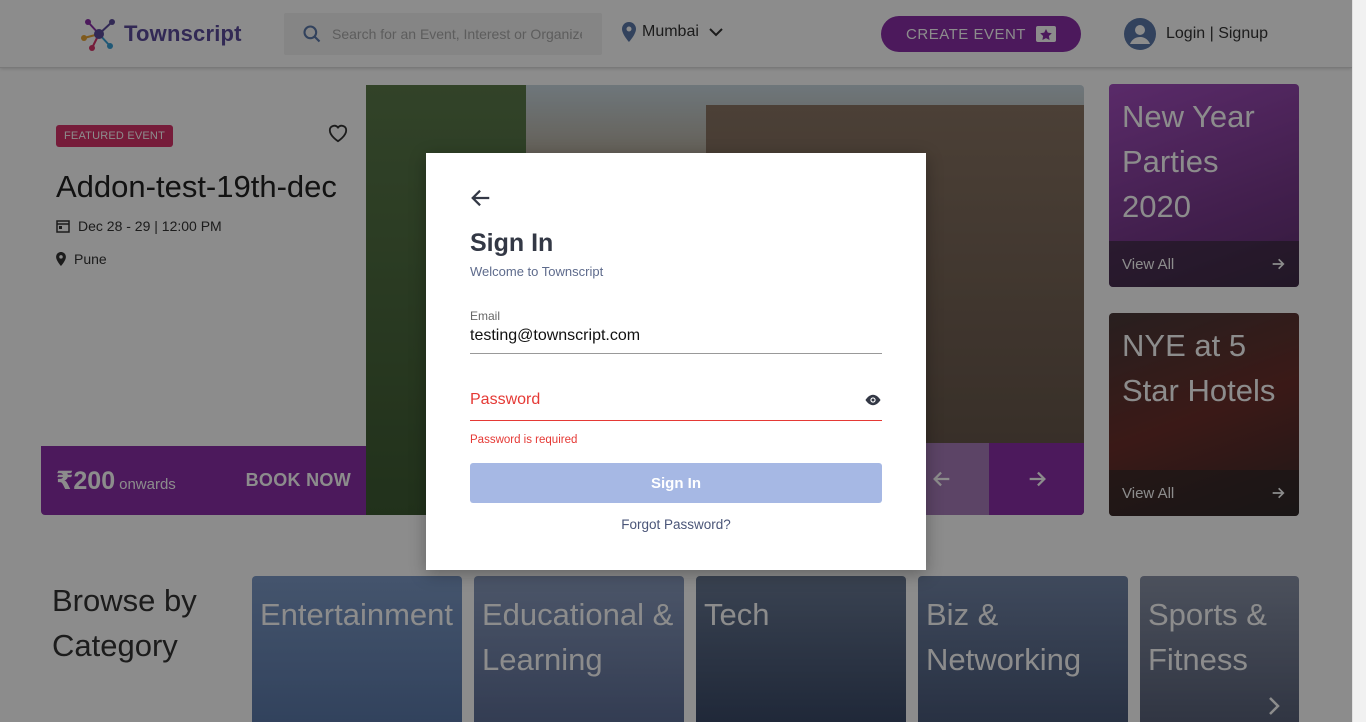 The image size is (1366, 722). I want to click on eye-icon, so click(873, 400).